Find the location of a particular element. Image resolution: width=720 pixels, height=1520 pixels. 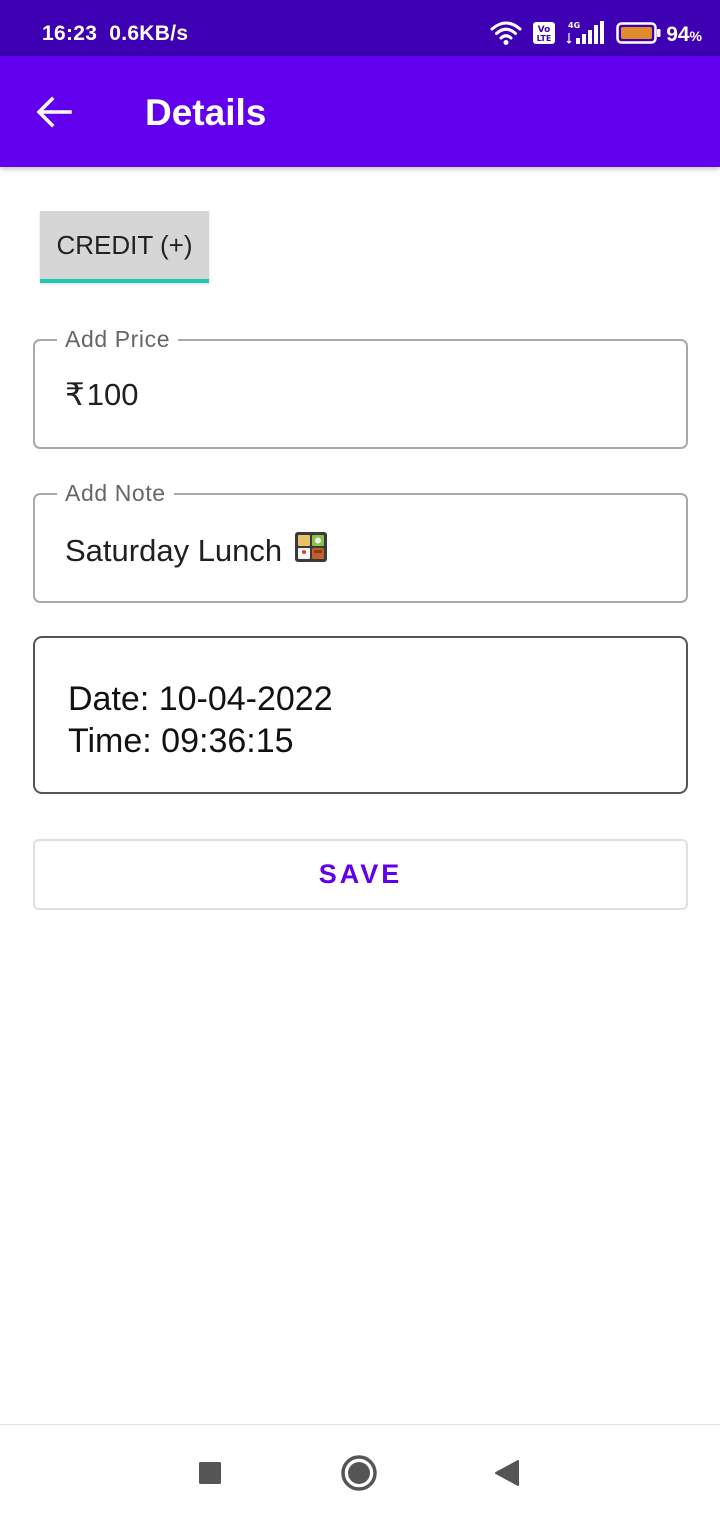

wifi-icon is located at coordinates (506, 35).